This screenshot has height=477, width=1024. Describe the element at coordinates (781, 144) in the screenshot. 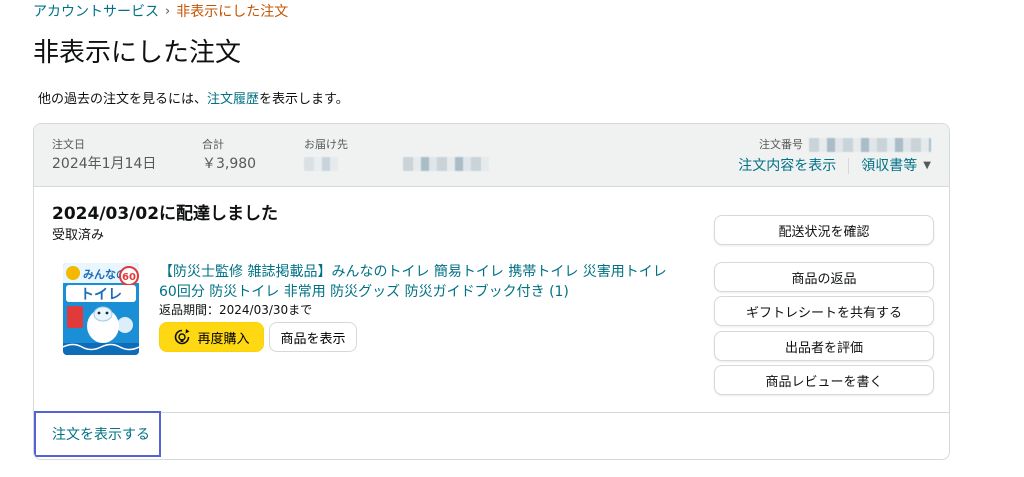

I see `order-number-label: 注文番号` at that location.